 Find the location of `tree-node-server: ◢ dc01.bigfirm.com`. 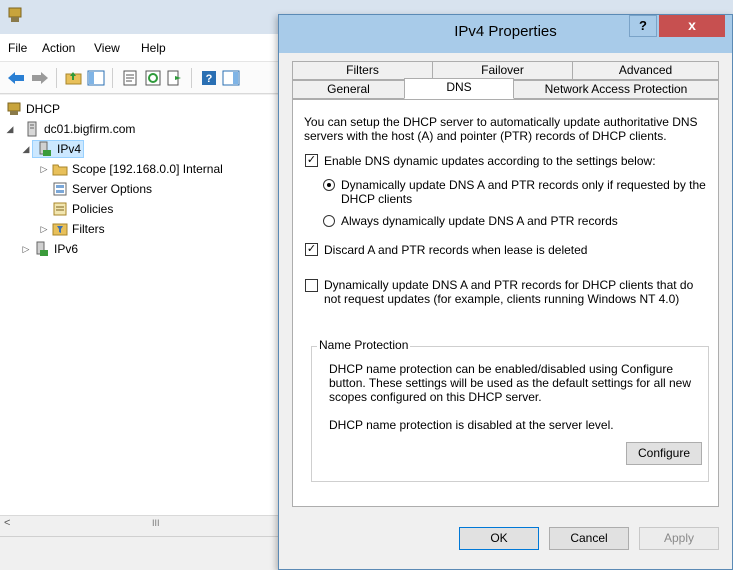

tree-node-server: ◢ dc01.bigfirm.com is located at coordinates (69, 129).